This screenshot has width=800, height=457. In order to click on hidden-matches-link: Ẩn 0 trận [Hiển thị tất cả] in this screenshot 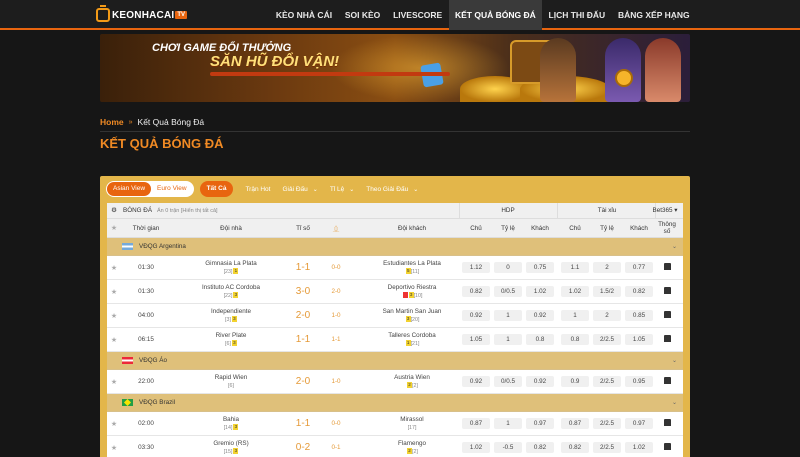, I will do `click(217, 211)`.